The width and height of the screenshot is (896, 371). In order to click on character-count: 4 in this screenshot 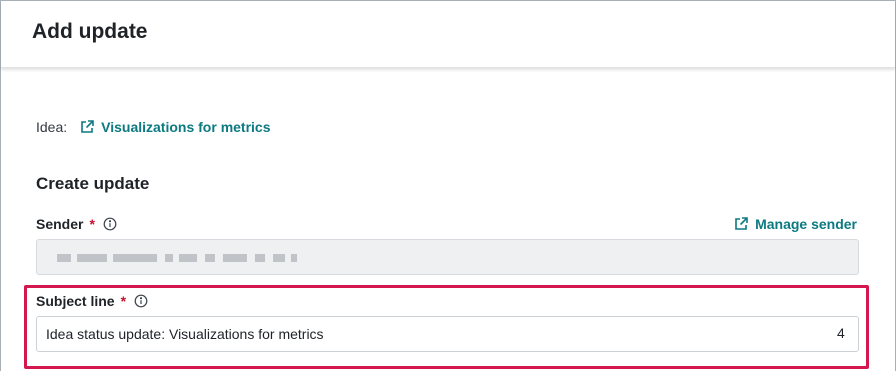, I will do `click(841, 333)`.